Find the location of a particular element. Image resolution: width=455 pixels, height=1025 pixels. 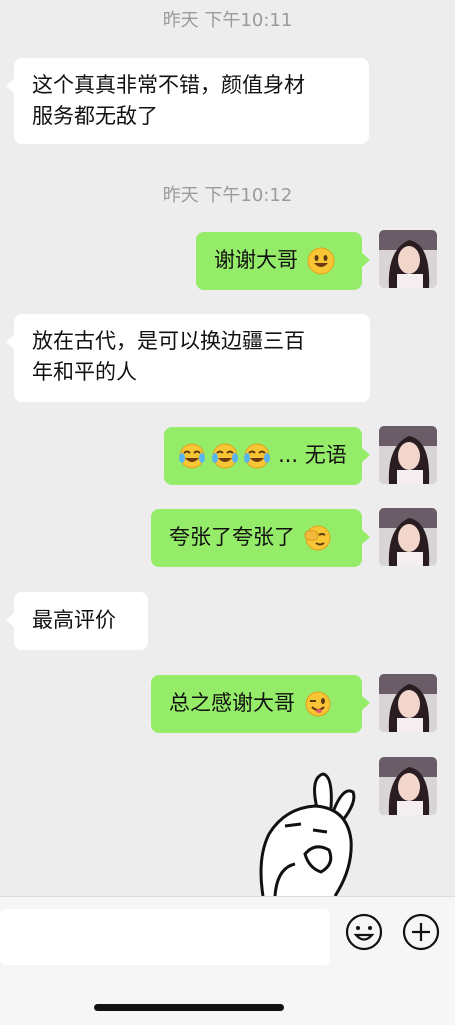

grinning-face-emoji is located at coordinates (321, 261).